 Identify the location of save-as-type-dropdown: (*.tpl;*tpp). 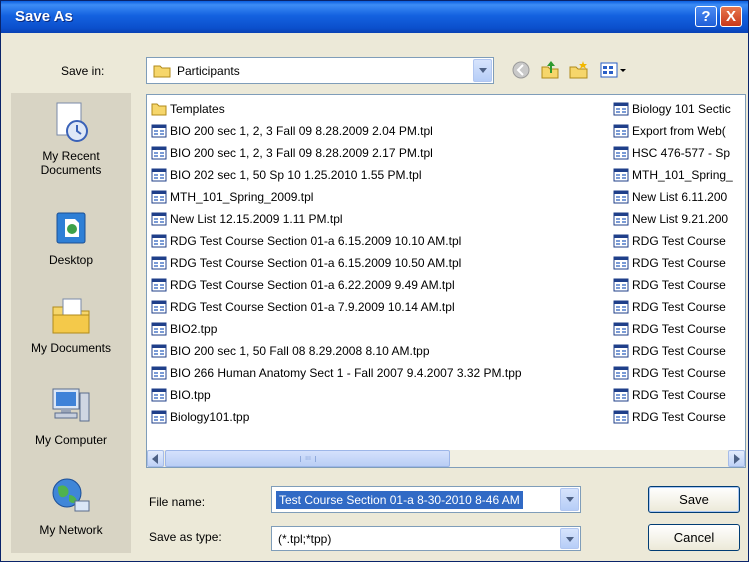
(426, 538).